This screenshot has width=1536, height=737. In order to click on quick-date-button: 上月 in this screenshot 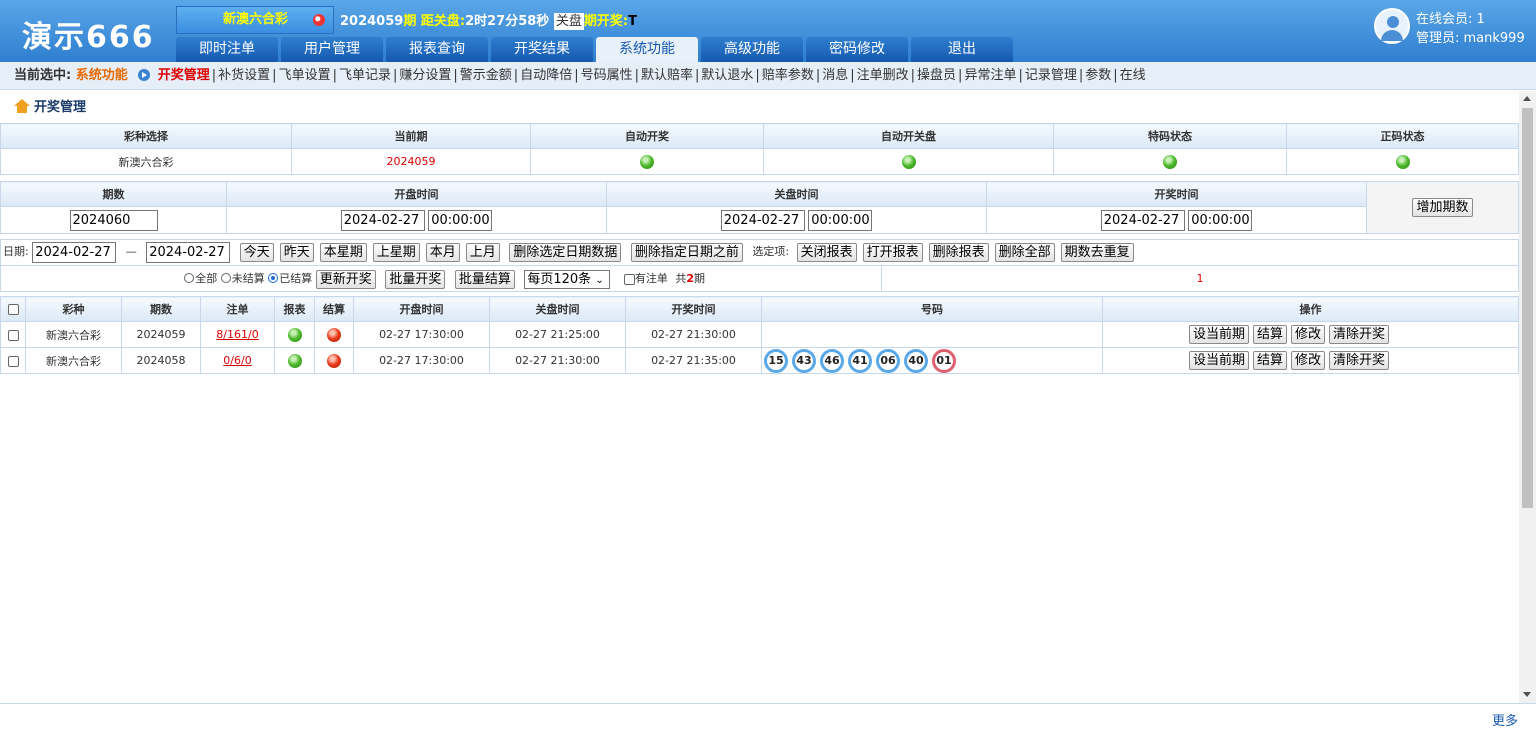, I will do `click(482, 252)`.